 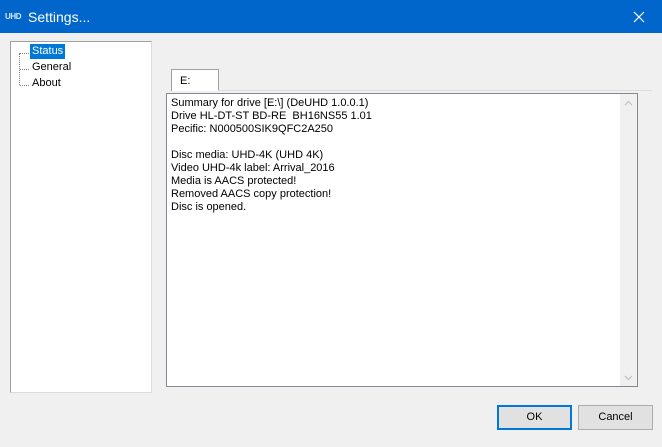 I want to click on chevron-down-icon, so click(x=628, y=377).